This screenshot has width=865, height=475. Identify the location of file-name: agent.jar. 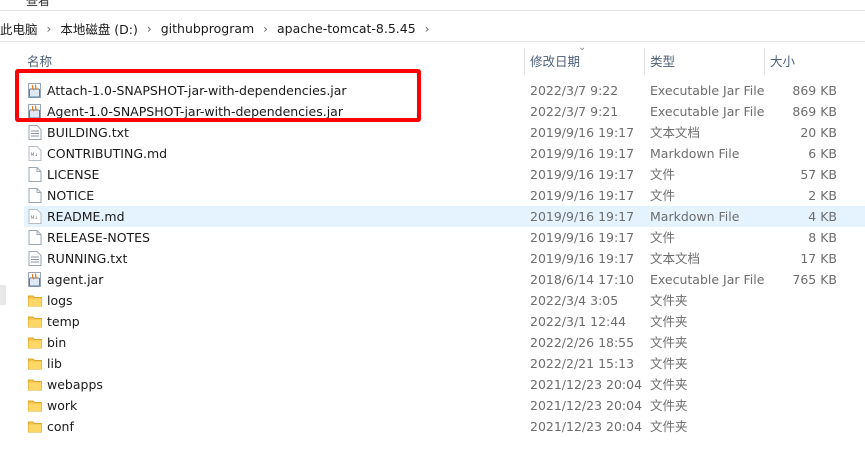
(75, 279).